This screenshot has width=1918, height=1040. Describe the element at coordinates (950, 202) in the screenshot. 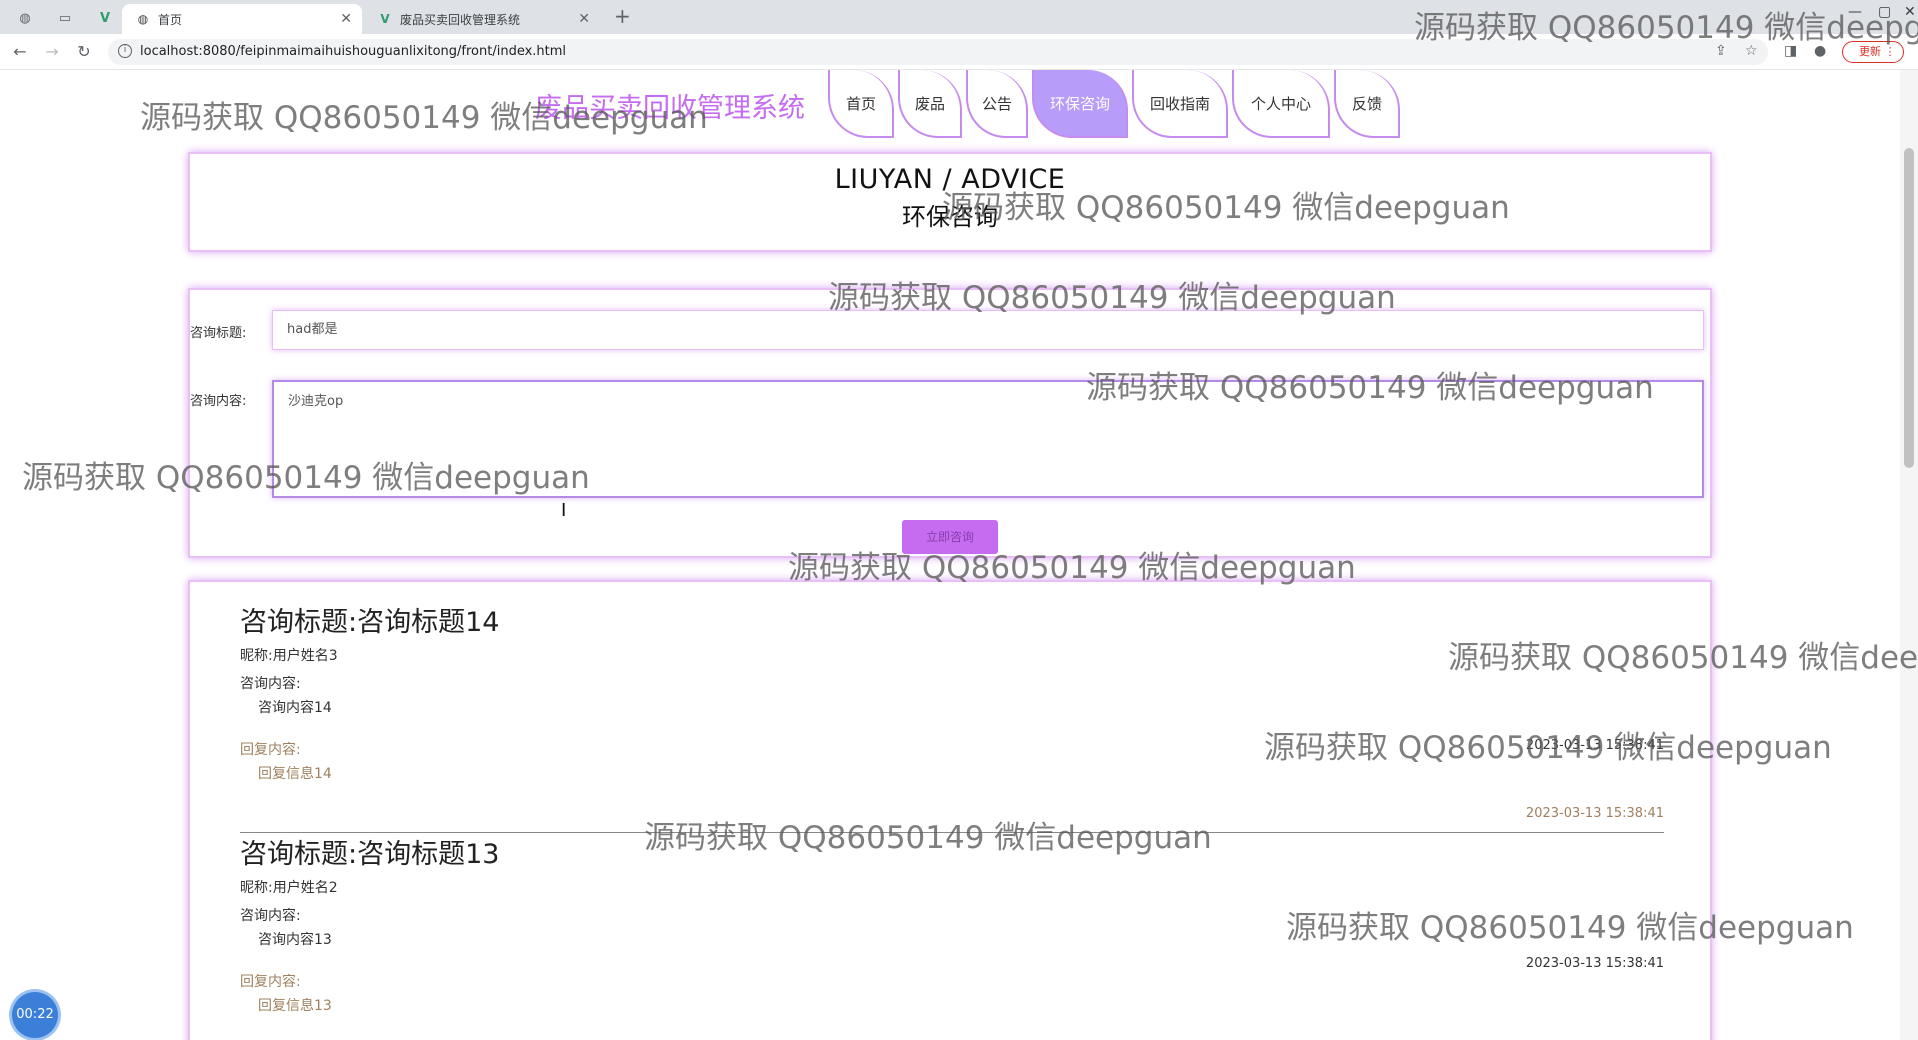

I see `page-banner: LIUYAN / ADVICE 环保咨询` at that location.